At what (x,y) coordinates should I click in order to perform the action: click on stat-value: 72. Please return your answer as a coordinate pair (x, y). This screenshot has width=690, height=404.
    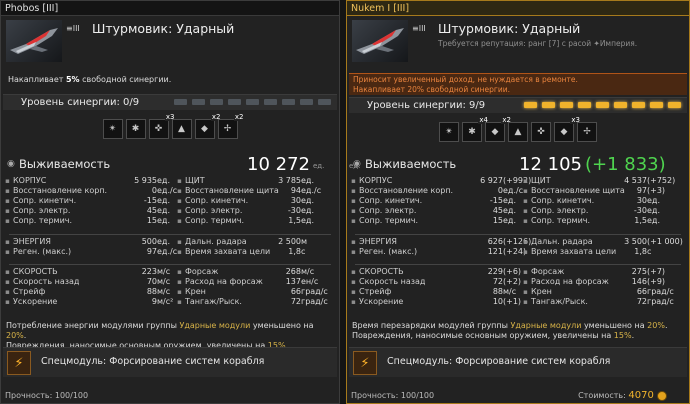
    Looking at the image, I should click on (295, 301).